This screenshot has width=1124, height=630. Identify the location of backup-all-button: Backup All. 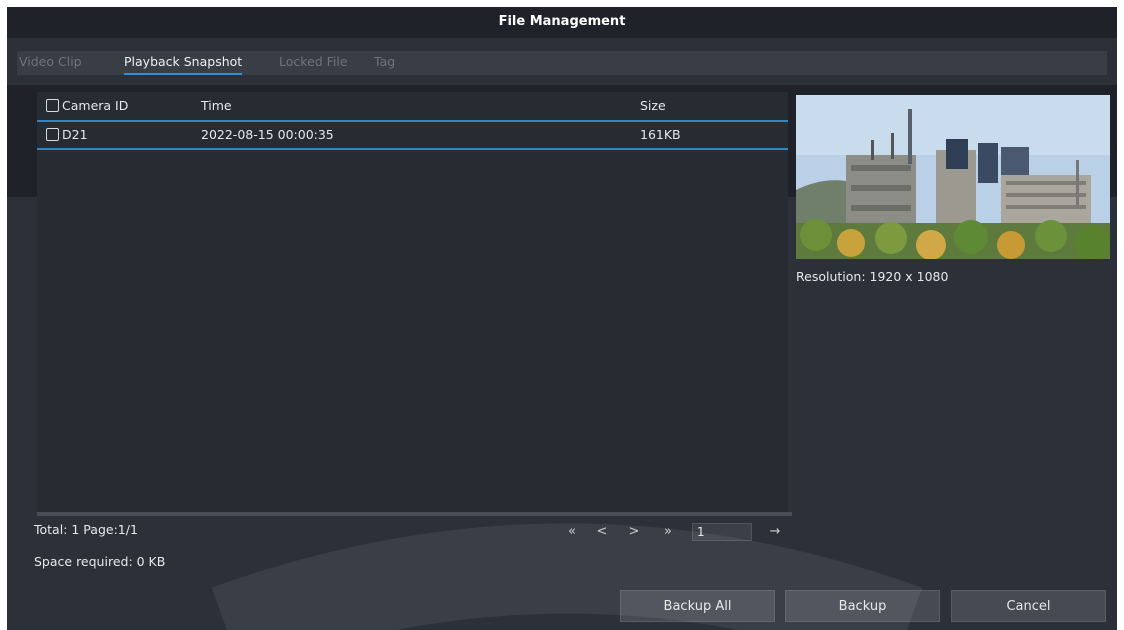
(697, 606).